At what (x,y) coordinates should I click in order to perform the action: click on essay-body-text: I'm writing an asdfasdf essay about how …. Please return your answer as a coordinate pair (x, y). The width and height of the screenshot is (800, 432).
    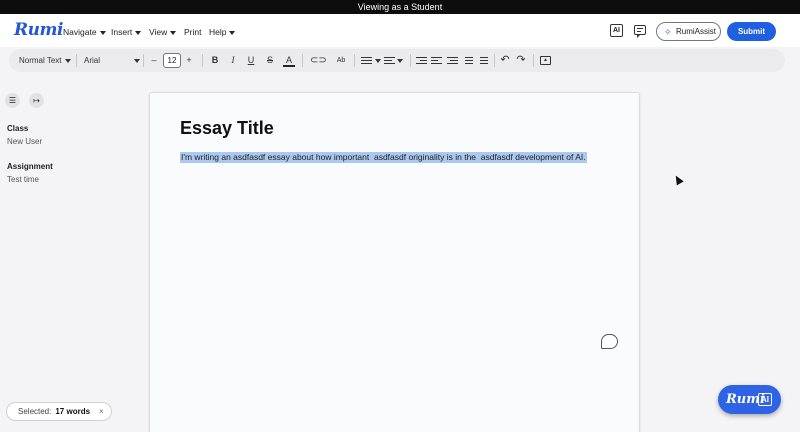
    Looking at the image, I should click on (383, 157).